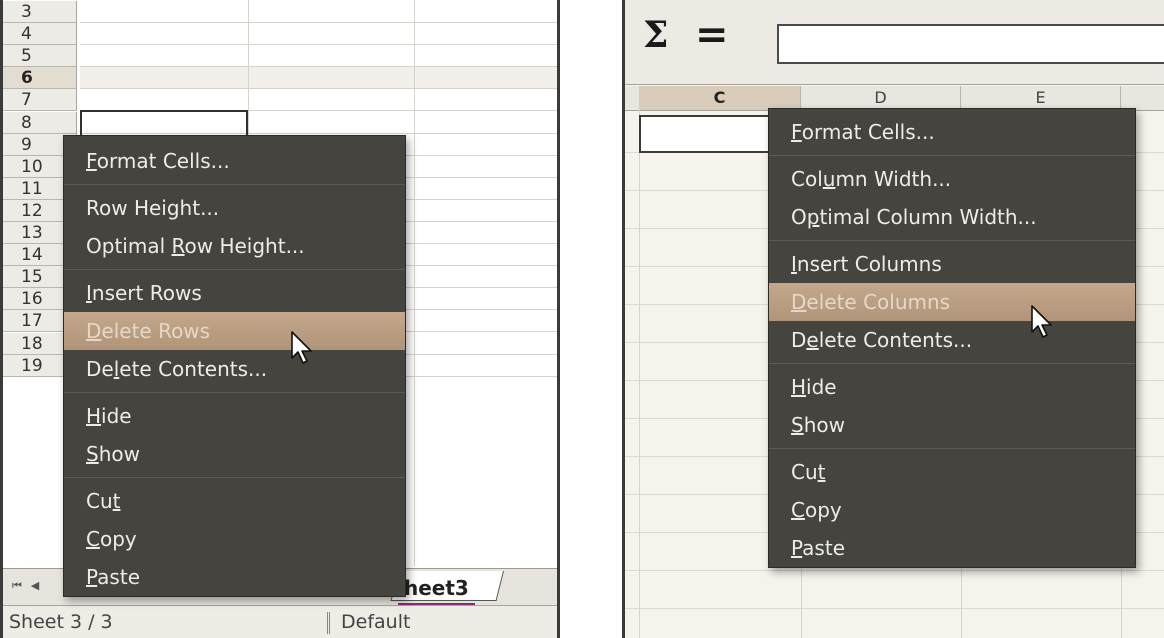 This screenshot has width=1164, height=638. What do you see at coordinates (61, 622) in the screenshot?
I see `status-sheet-indicator: Sheet 3 / 3` at bounding box center [61, 622].